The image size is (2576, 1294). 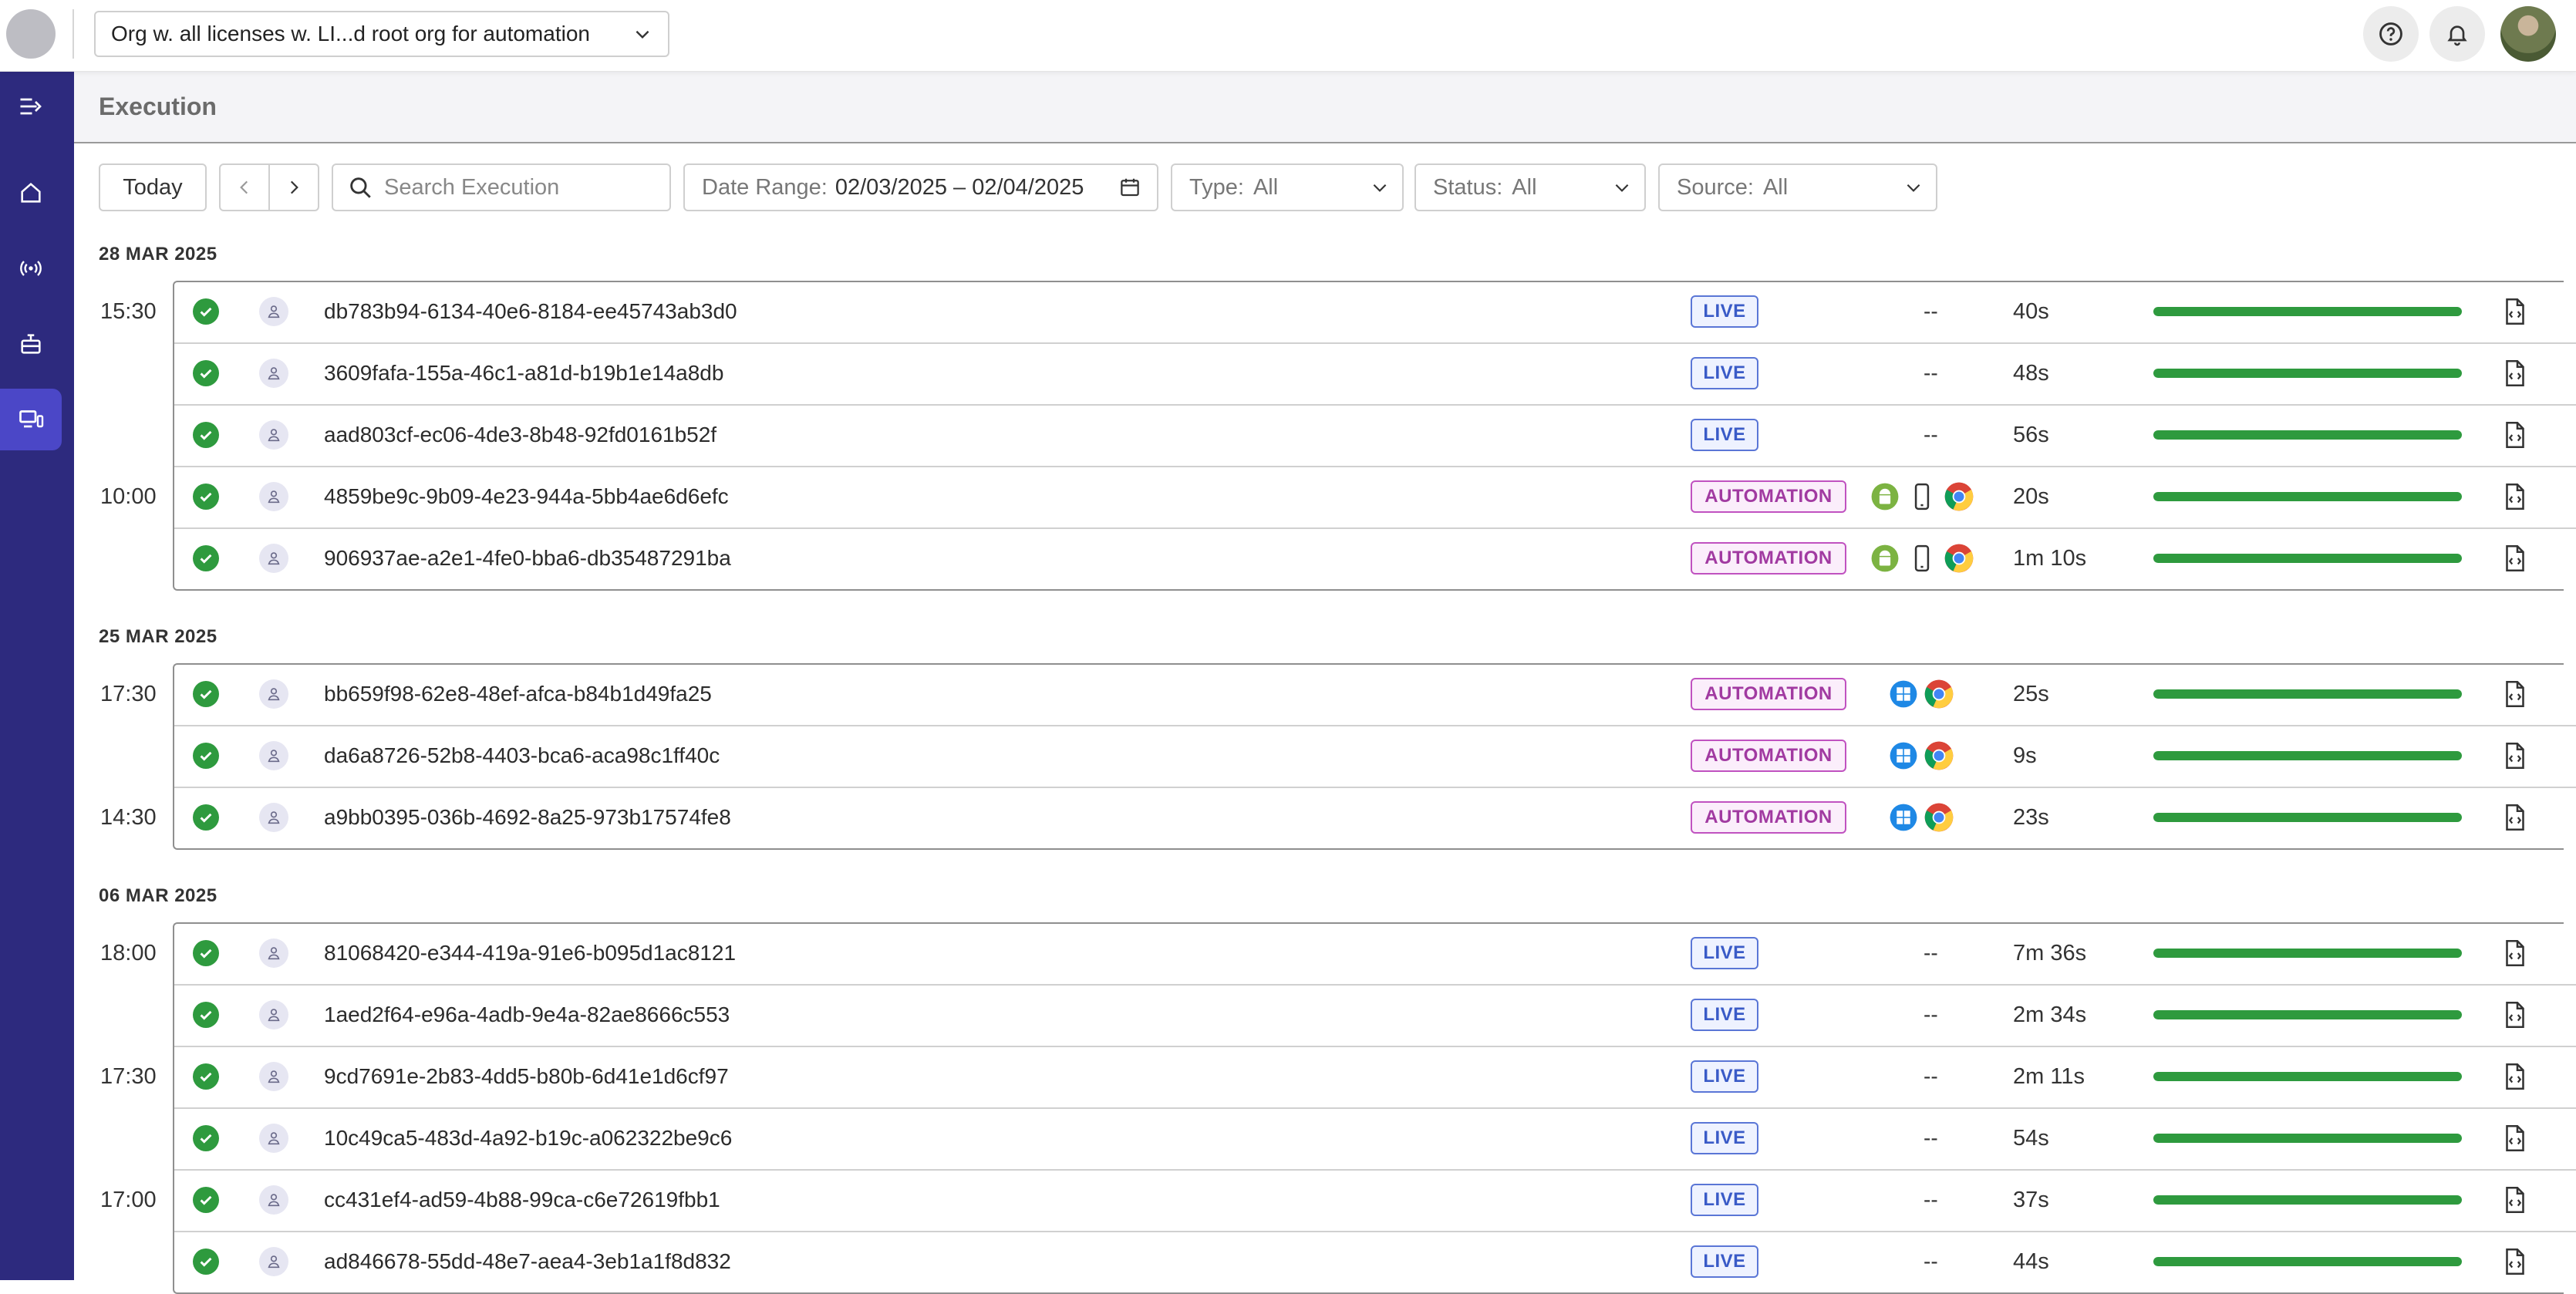 What do you see at coordinates (520, 435) in the screenshot?
I see `execution-id: aad803cf-ec06-4de3-8b48-92fd0161b52f` at bounding box center [520, 435].